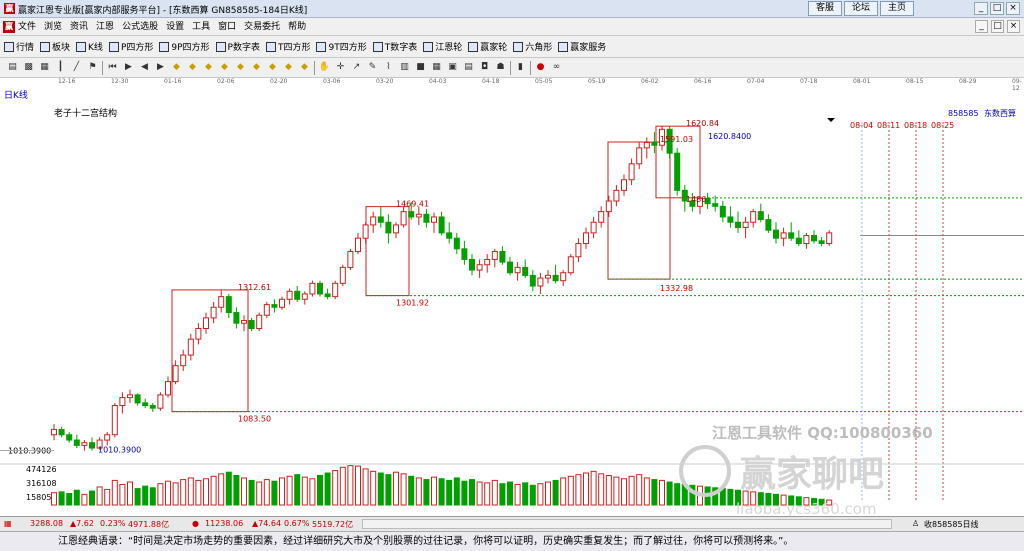 This screenshot has width=1024, height=551. Describe the element at coordinates (532, 46) in the screenshot. I see `toolbar-button-11: 六角形` at that location.